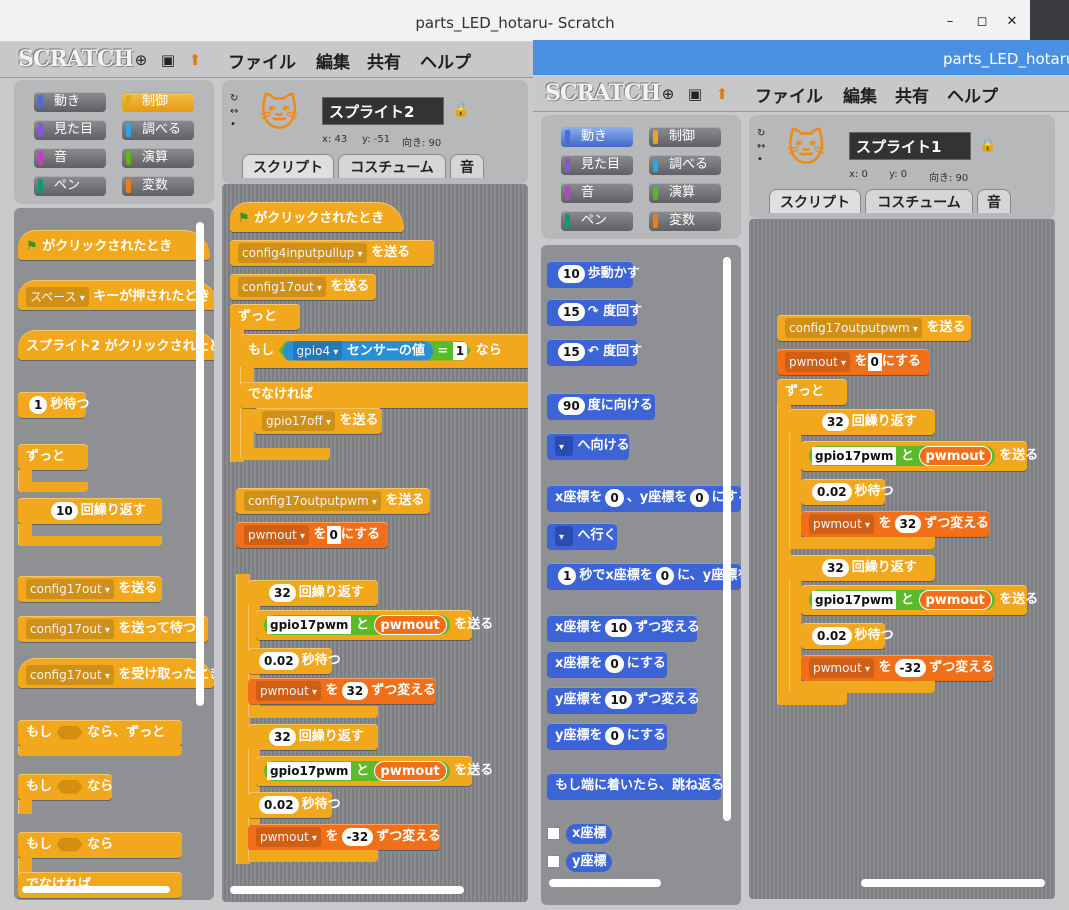 The height and width of the screenshot is (910, 1069). What do you see at coordinates (467, 166) in the screenshot?
I see `tab-sounds: 音` at bounding box center [467, 166].